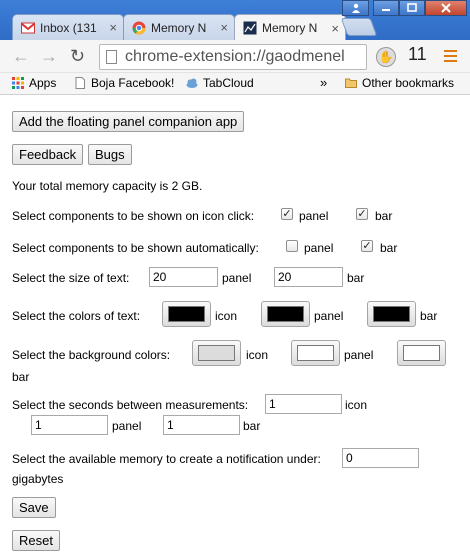 The image size is (470, 558). I want to click on icon-text-color-picker, so click(186, 314).